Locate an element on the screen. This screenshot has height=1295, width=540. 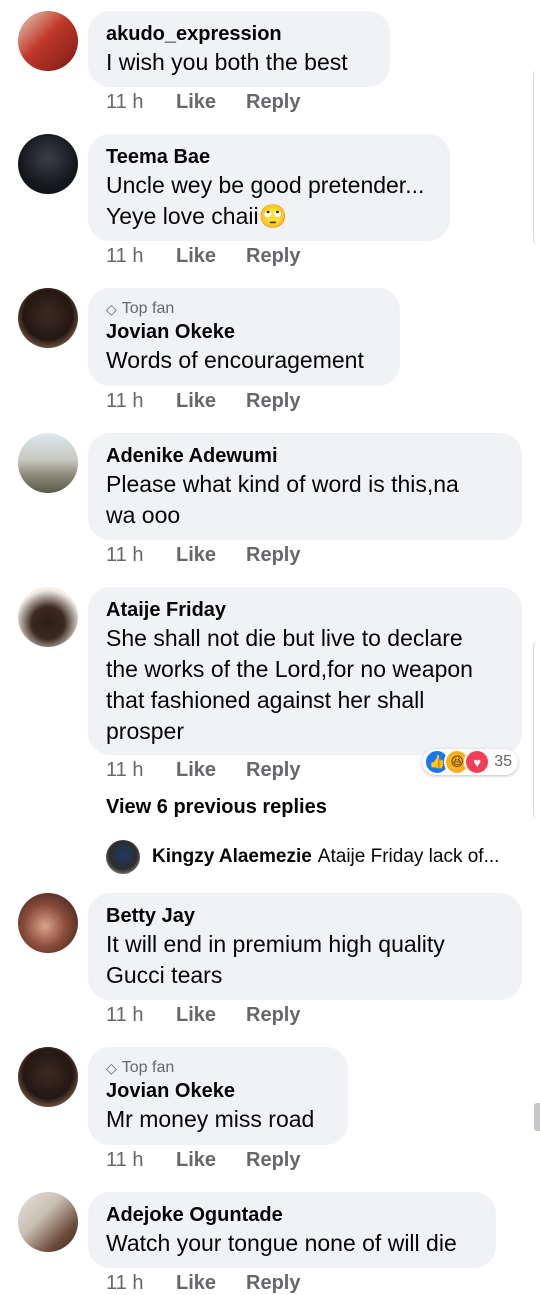
comment-text: Watch your tongue none of will die is located at coordinates (281, 1243).